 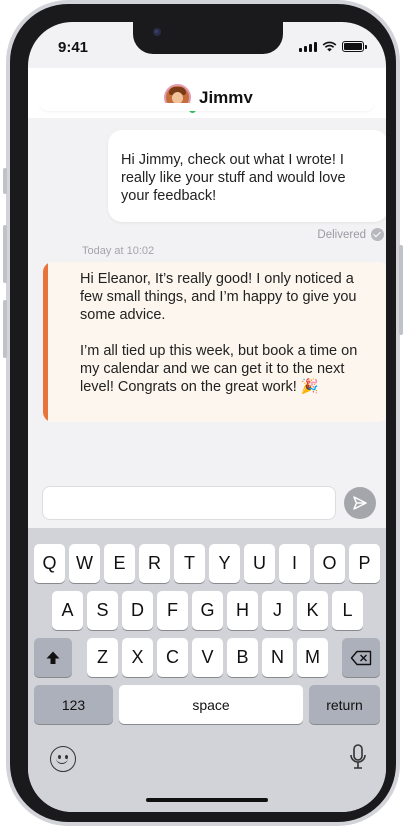 I want to click on shift-icon, so click(x=53, y=657).